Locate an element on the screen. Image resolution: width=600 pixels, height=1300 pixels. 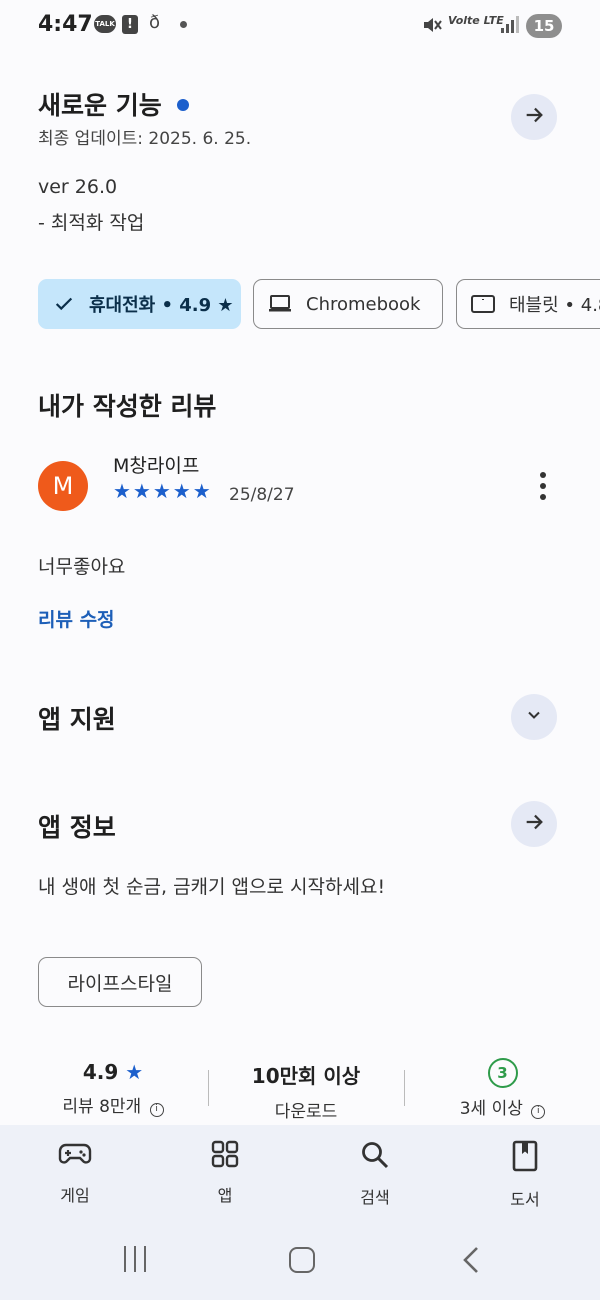
notification-app-icon: ð is located at coordinates (155, 22).